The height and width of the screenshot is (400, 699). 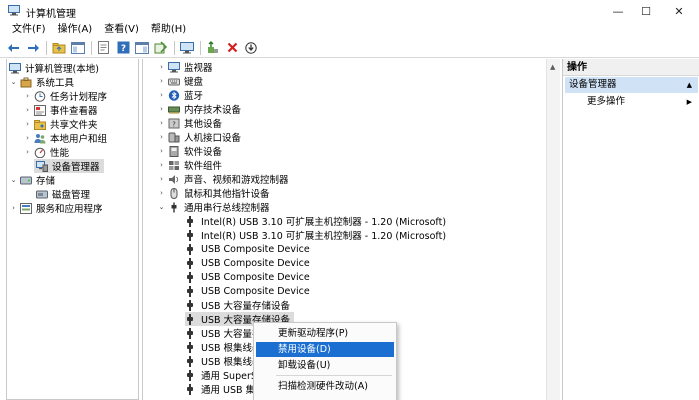 What do you see at coordinates (174, 109) in the screenshot?
I see `memory-icon` at bounding box center [174, 109].